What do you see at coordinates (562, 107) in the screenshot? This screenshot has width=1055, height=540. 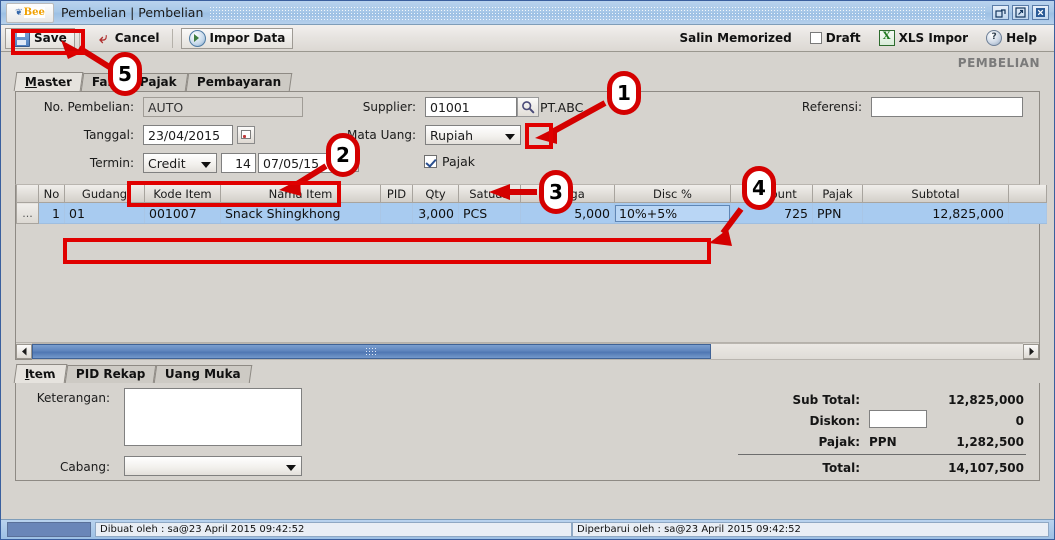 I see `supplier-name: PT.ABC` at bounding box center [562, 107].